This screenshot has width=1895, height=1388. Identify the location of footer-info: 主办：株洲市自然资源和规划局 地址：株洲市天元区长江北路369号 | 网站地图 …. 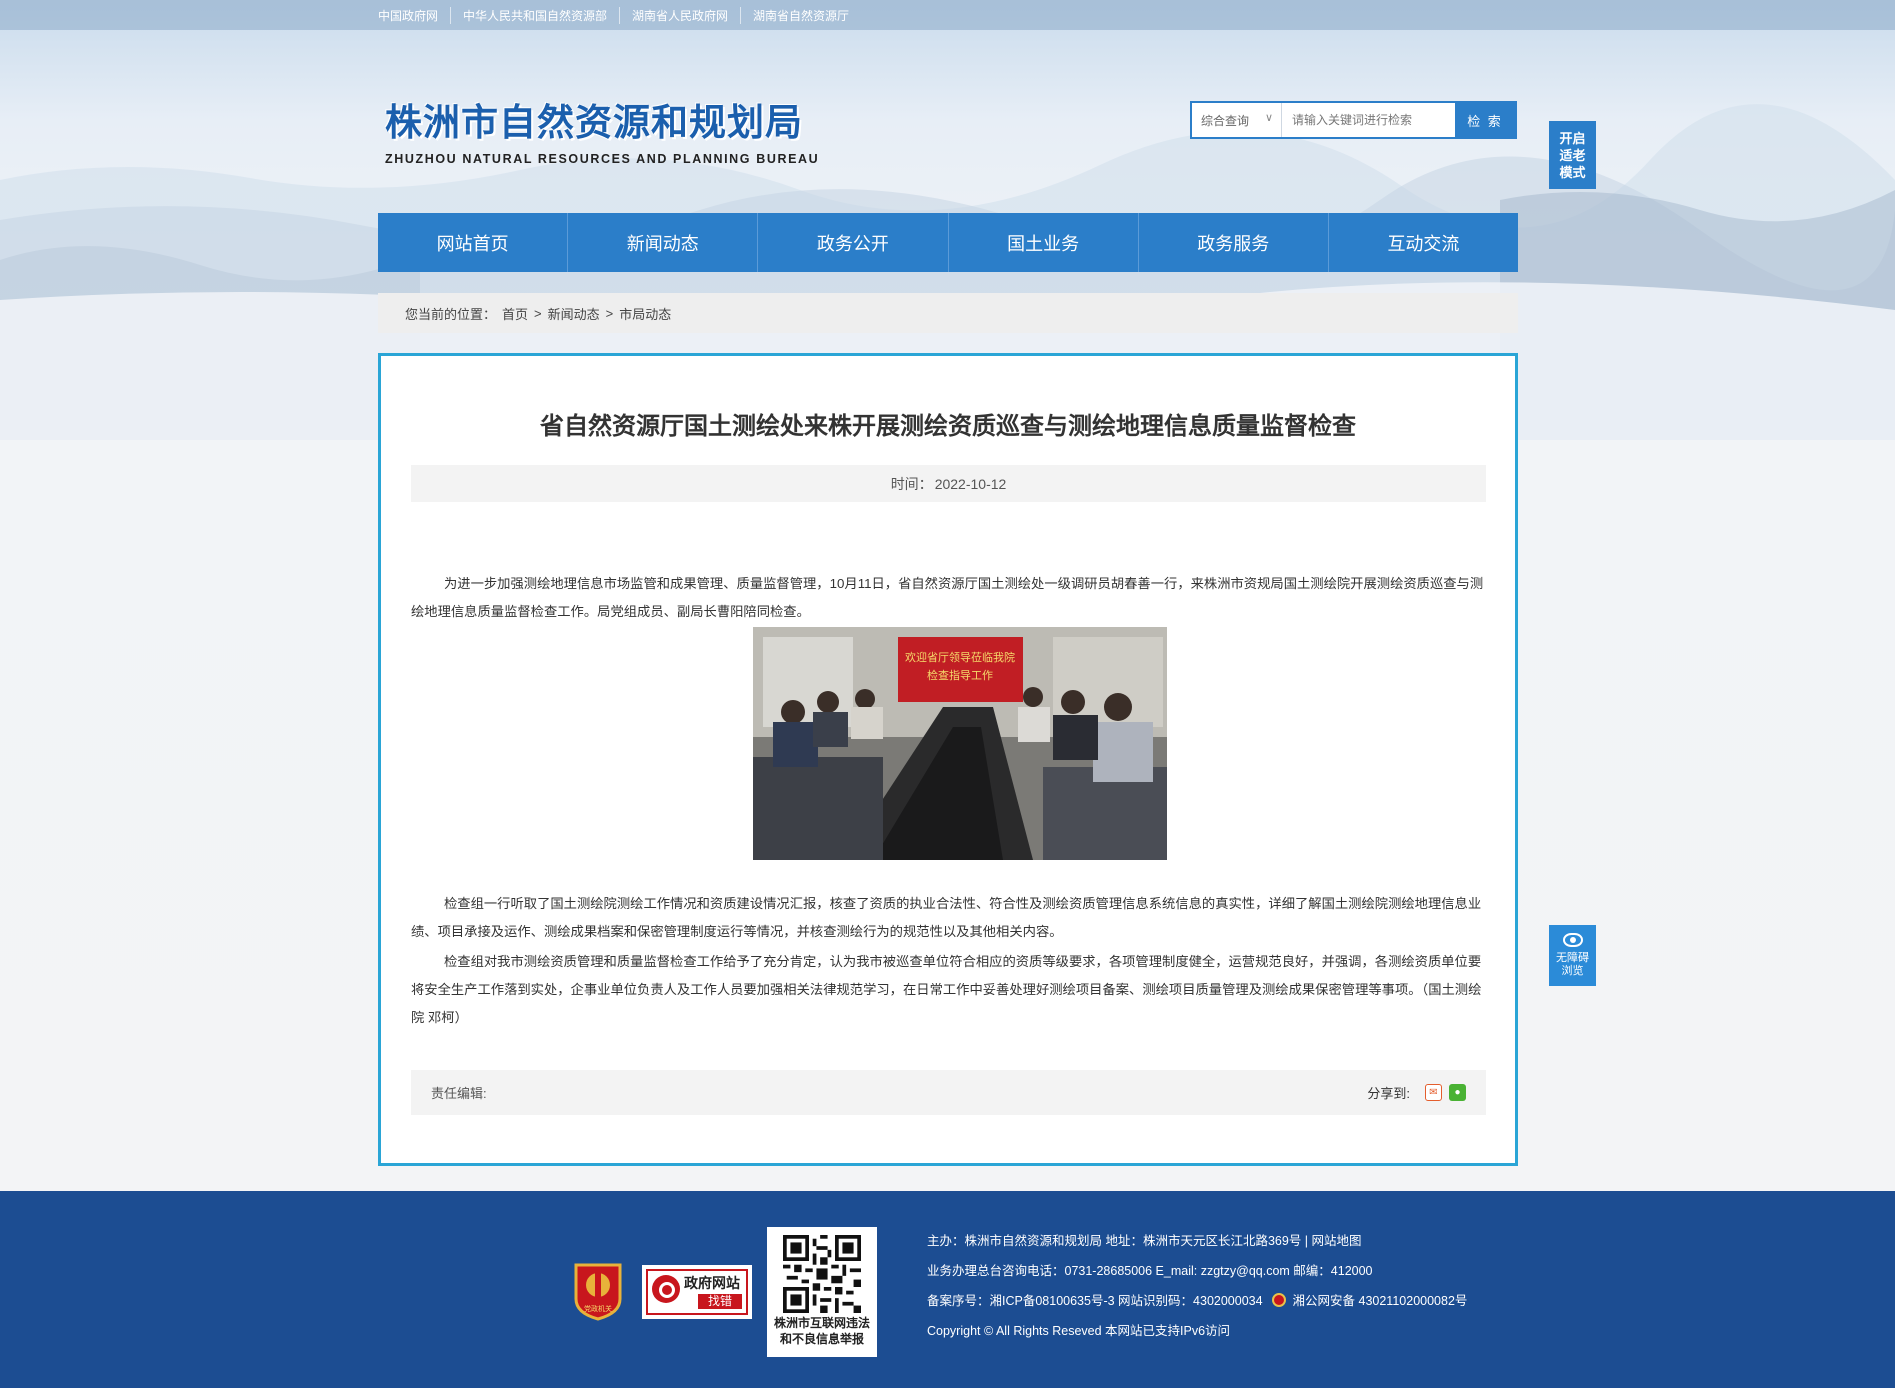
(1197, 1286).